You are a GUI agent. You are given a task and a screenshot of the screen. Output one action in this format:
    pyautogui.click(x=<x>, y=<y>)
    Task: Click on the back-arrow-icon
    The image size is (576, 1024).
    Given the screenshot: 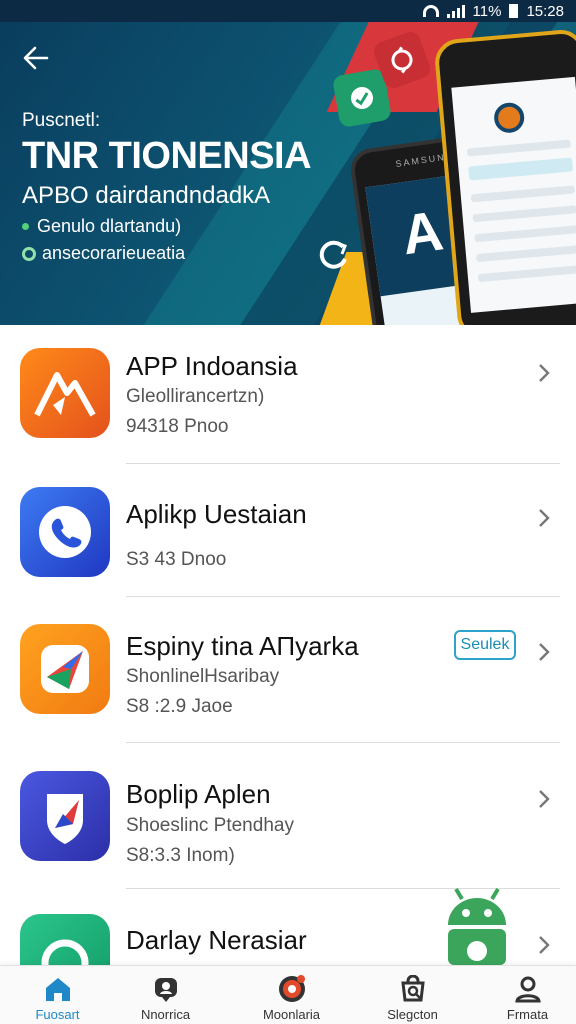 What is the action you would take?
    pyautogui.click(x=36, y=58)
    